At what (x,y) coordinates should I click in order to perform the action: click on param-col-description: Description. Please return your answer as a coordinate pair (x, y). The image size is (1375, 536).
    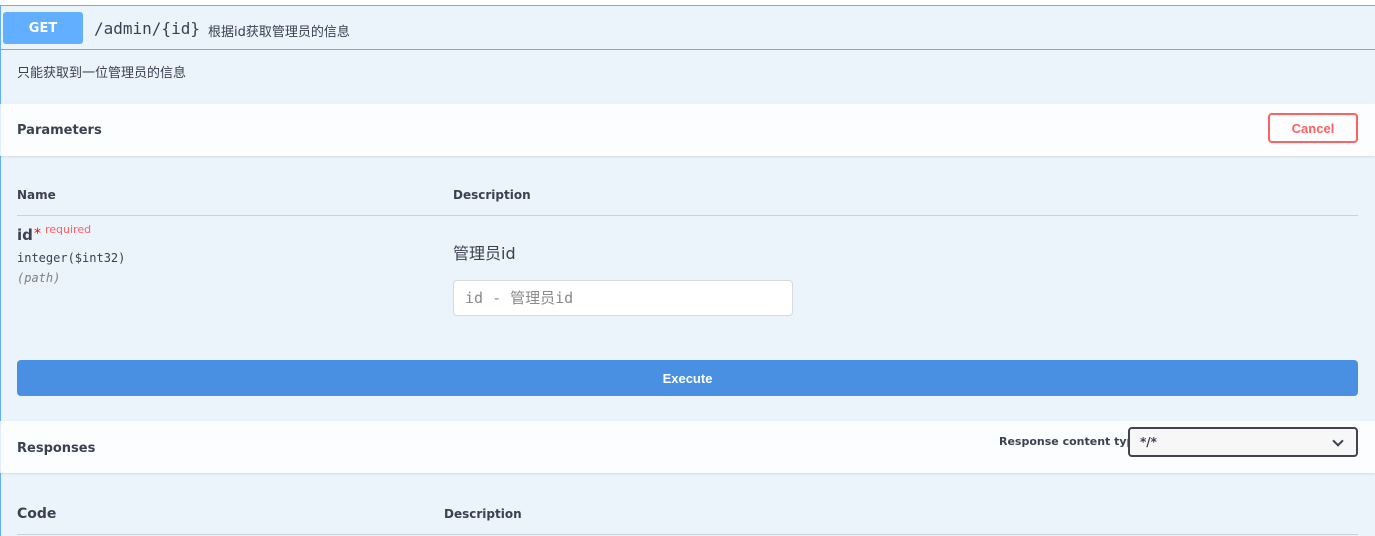
    Looking at the image, I should click on (492, 195).